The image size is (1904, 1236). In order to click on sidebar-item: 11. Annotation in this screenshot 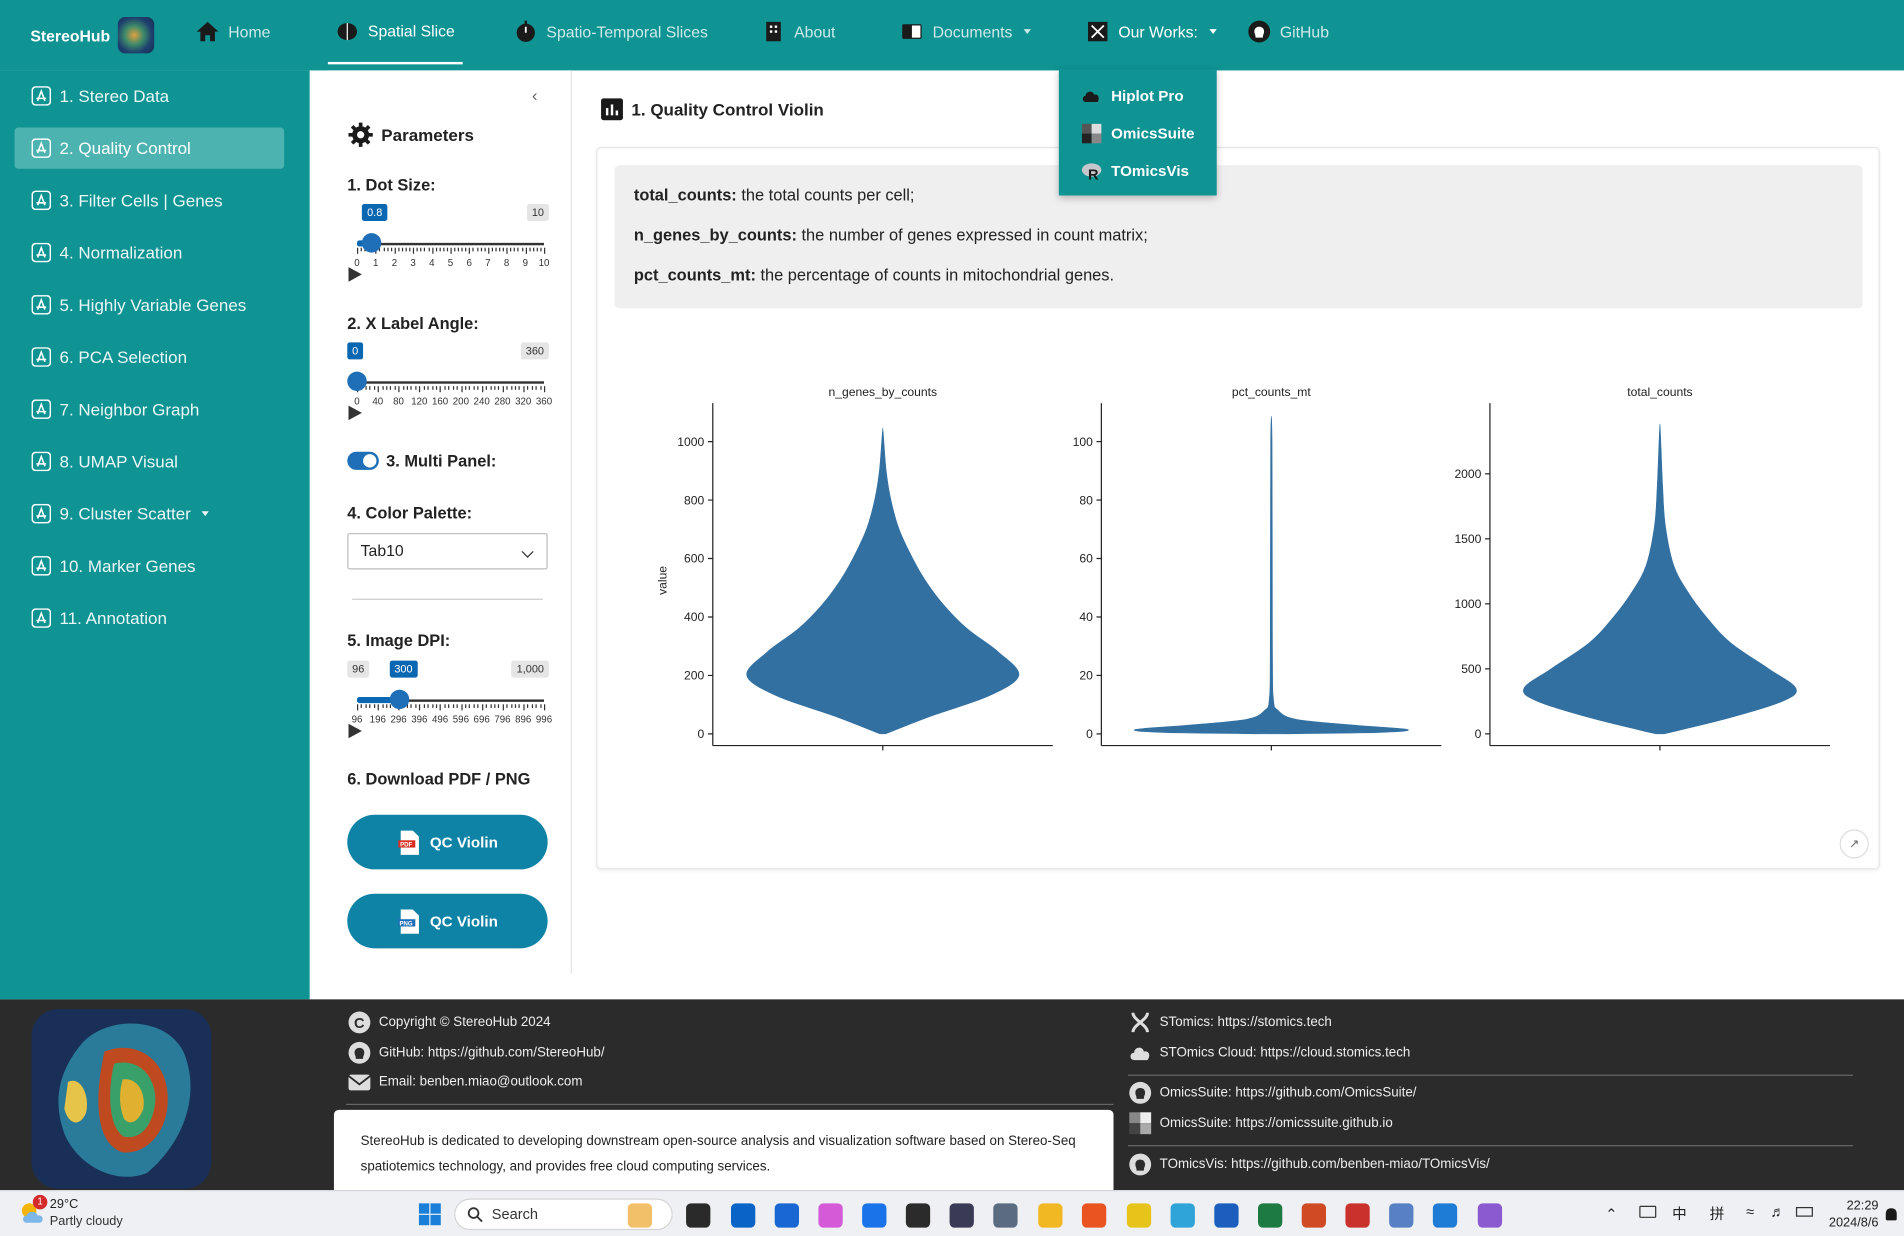, I will do `click(150, 617)`.